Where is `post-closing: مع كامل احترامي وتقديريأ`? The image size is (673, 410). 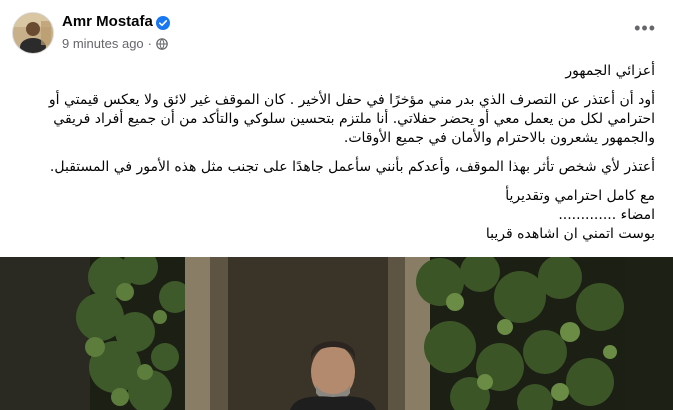
post-closing: مع كامل احترامي وتقديريأ is located at coordinates (580, 196).